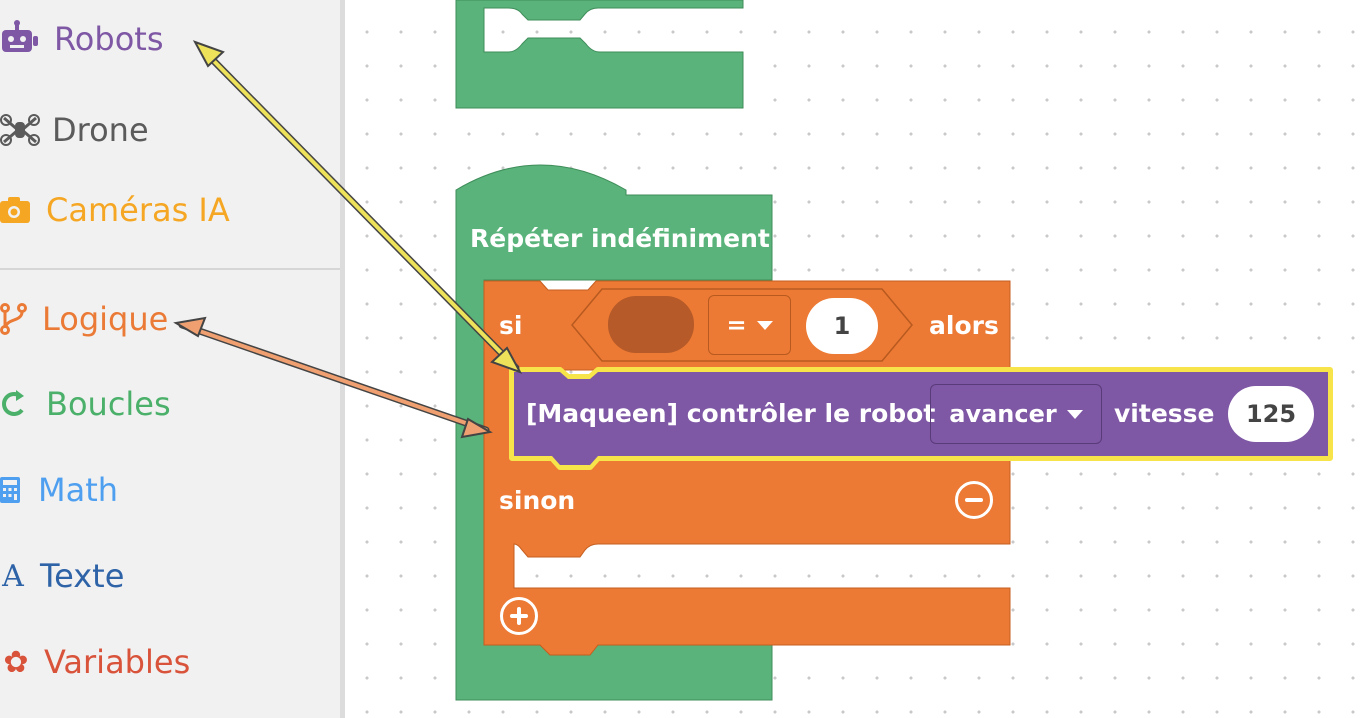 This screenshot has height=718, width=1362. I want to click on compare-value-field: 1, so click(842, 326).